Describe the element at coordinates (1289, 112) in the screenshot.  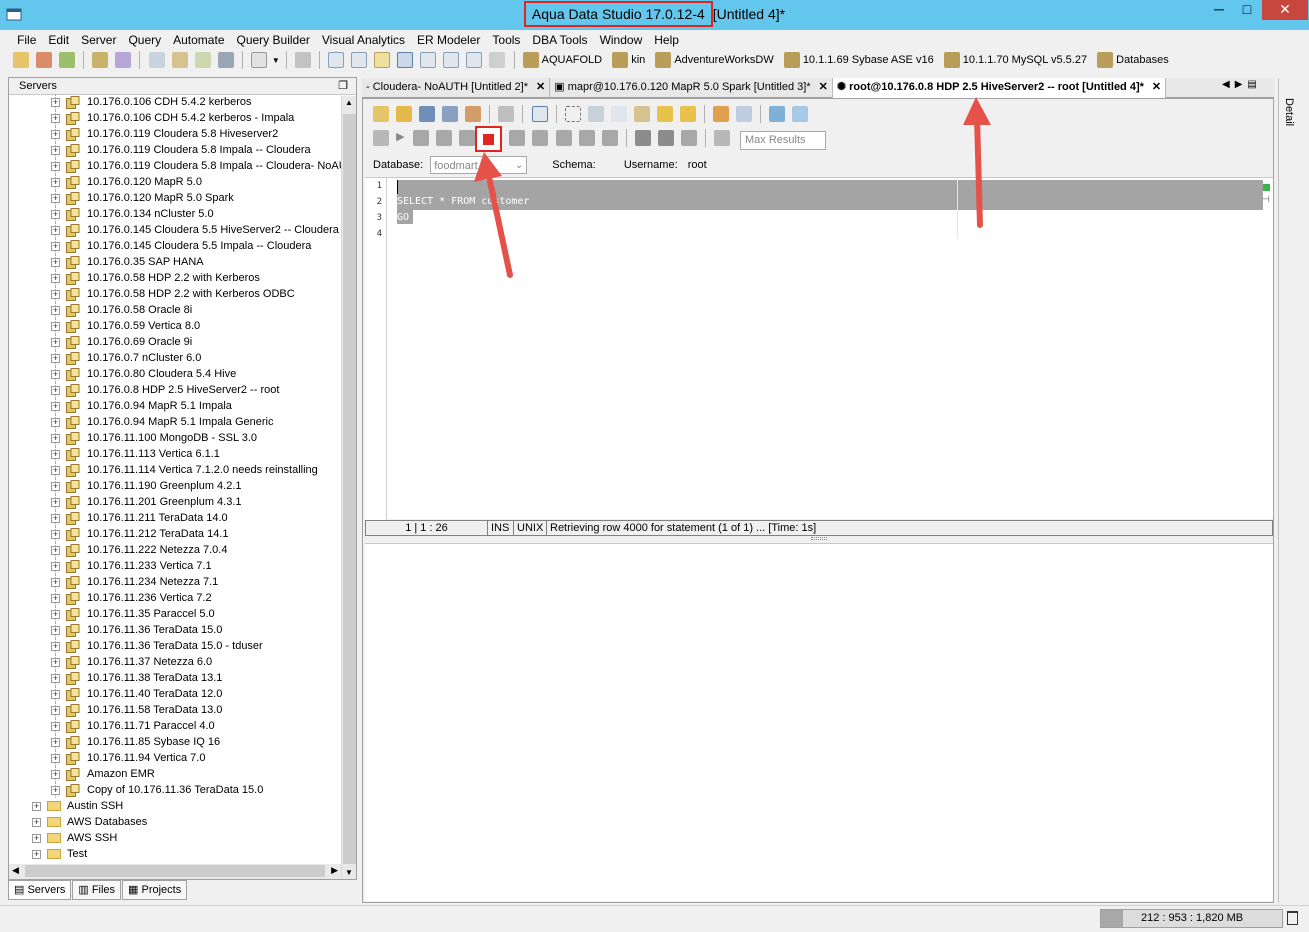
I see `detail-tab: Detail` at that location.